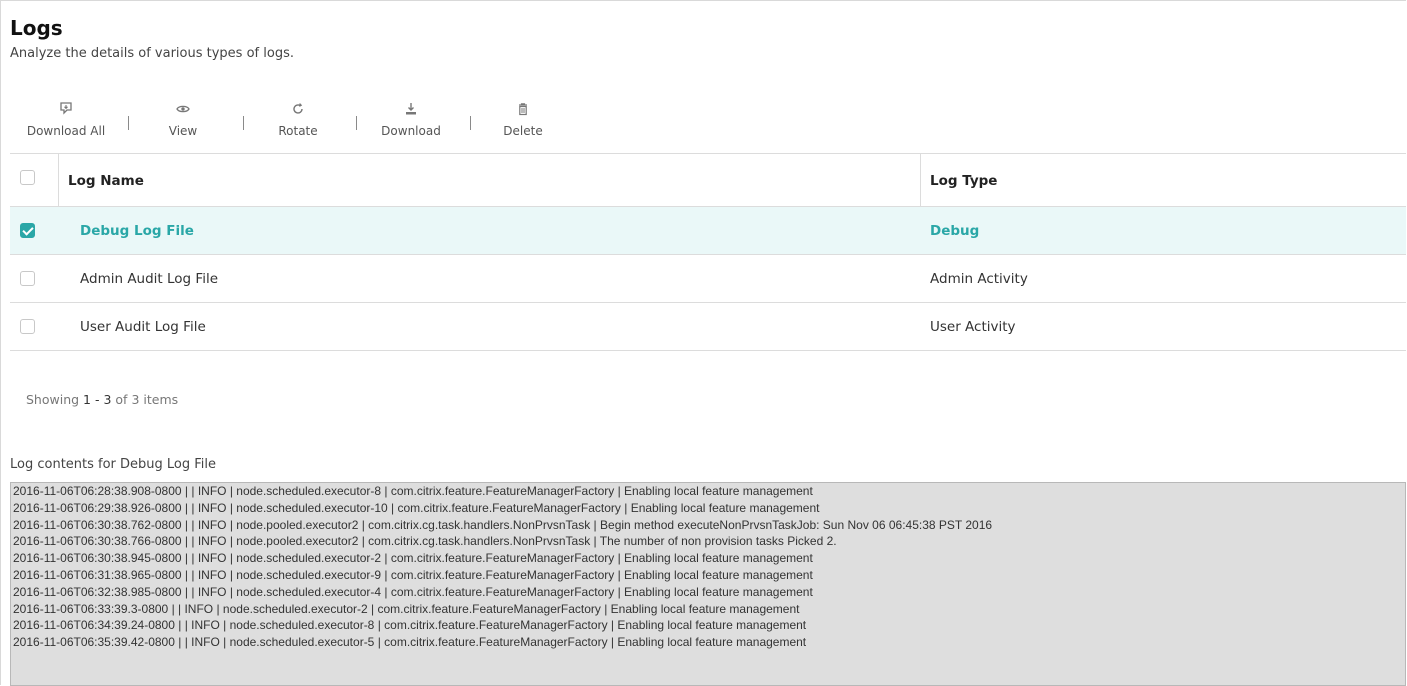 The width and height of the screenshot is (1407, 686). Describe the element at coordinates (298, 120) in the screenshot. I see `rotate-button: Rotate` at that location.